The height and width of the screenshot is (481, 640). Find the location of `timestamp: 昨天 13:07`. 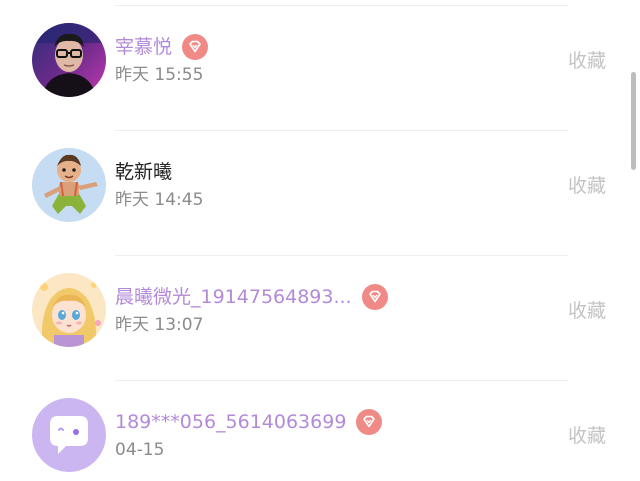

timestamp: 昨天 13:07 is located at coordinates (159, 325).